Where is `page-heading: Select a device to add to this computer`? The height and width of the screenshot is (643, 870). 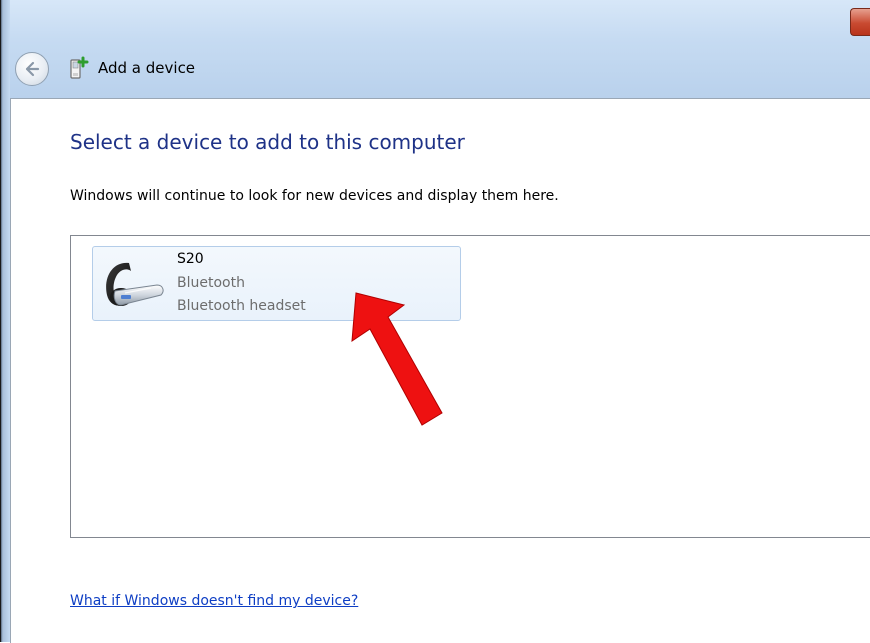
page-heading: Select a device to add to this computer is located at coordinates (267, 142).